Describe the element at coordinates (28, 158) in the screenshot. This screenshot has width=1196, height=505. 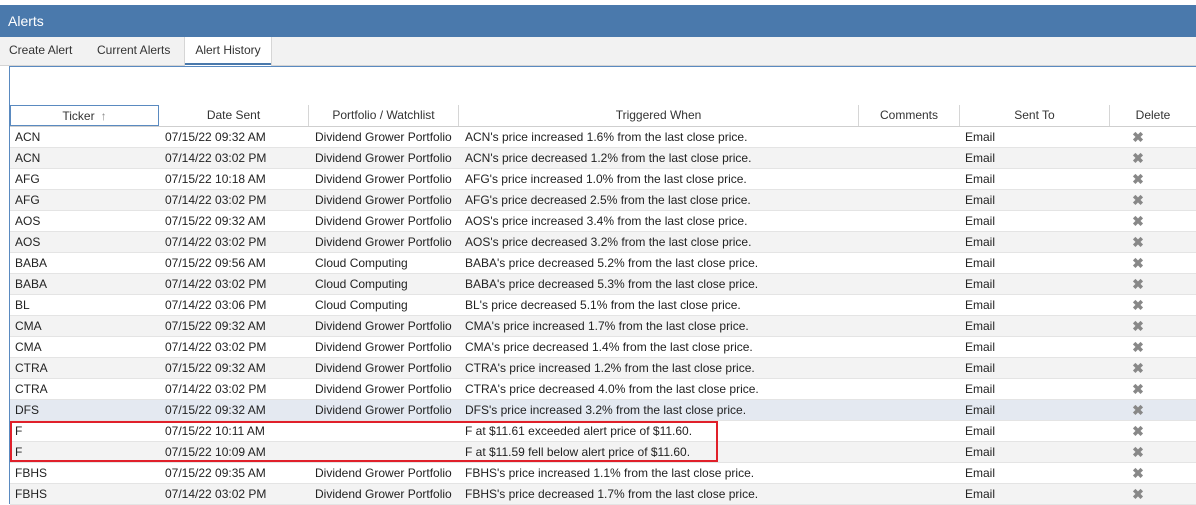
I see `ticker-cell: ACN` at that location.